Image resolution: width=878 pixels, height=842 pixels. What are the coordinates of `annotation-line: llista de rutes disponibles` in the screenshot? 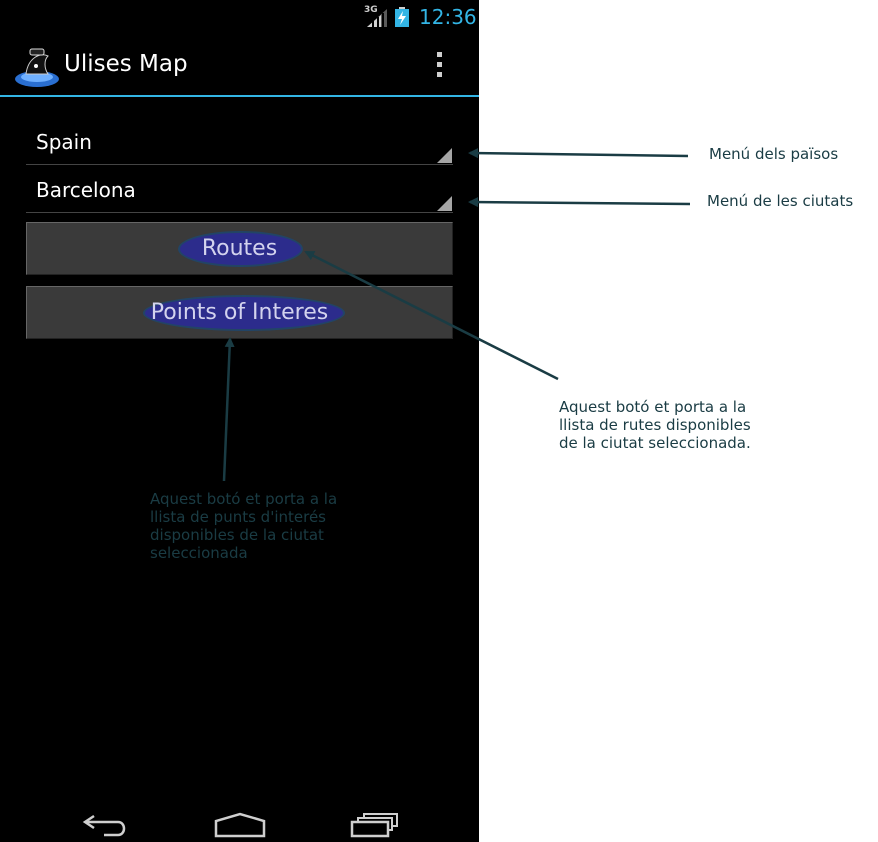 It's located at (655, 425).